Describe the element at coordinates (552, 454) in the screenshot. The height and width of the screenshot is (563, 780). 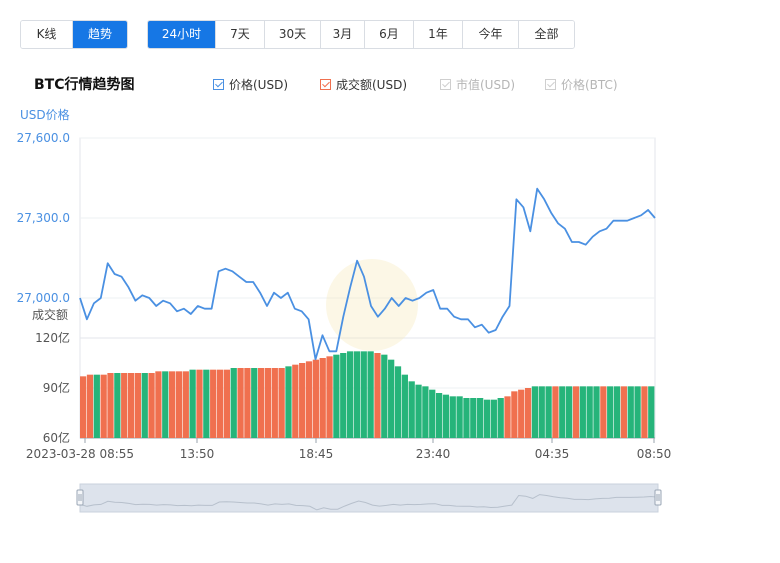
I see `x-tick-label: 04:35` at that location.